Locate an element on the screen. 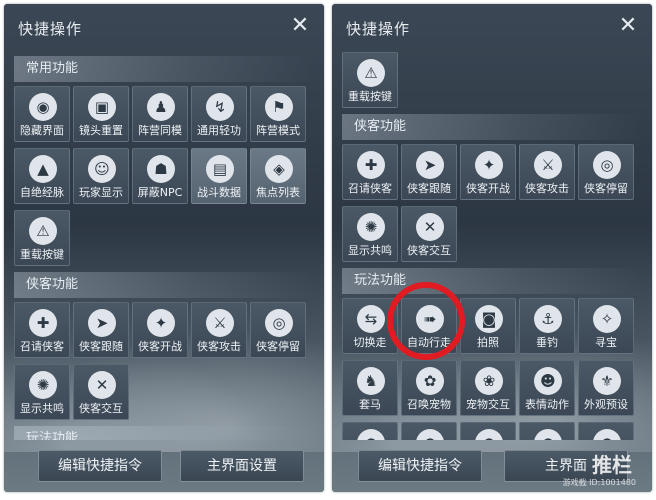 This screenshot has height=500, width=656. leap-icon: ↯ is located at coordinates (220, 107).